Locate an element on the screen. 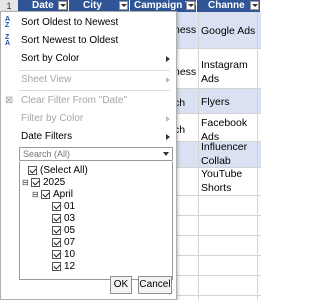  day-label: 10 is located at coordinates (70, 254).